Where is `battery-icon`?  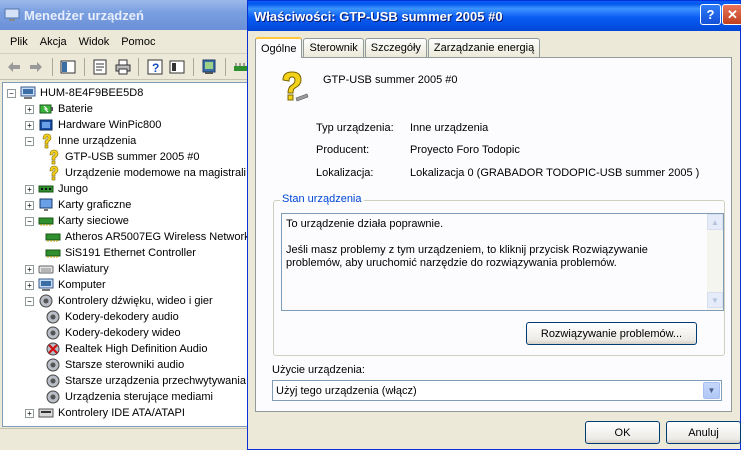
battery-icon is located at coordinates (46, 109).